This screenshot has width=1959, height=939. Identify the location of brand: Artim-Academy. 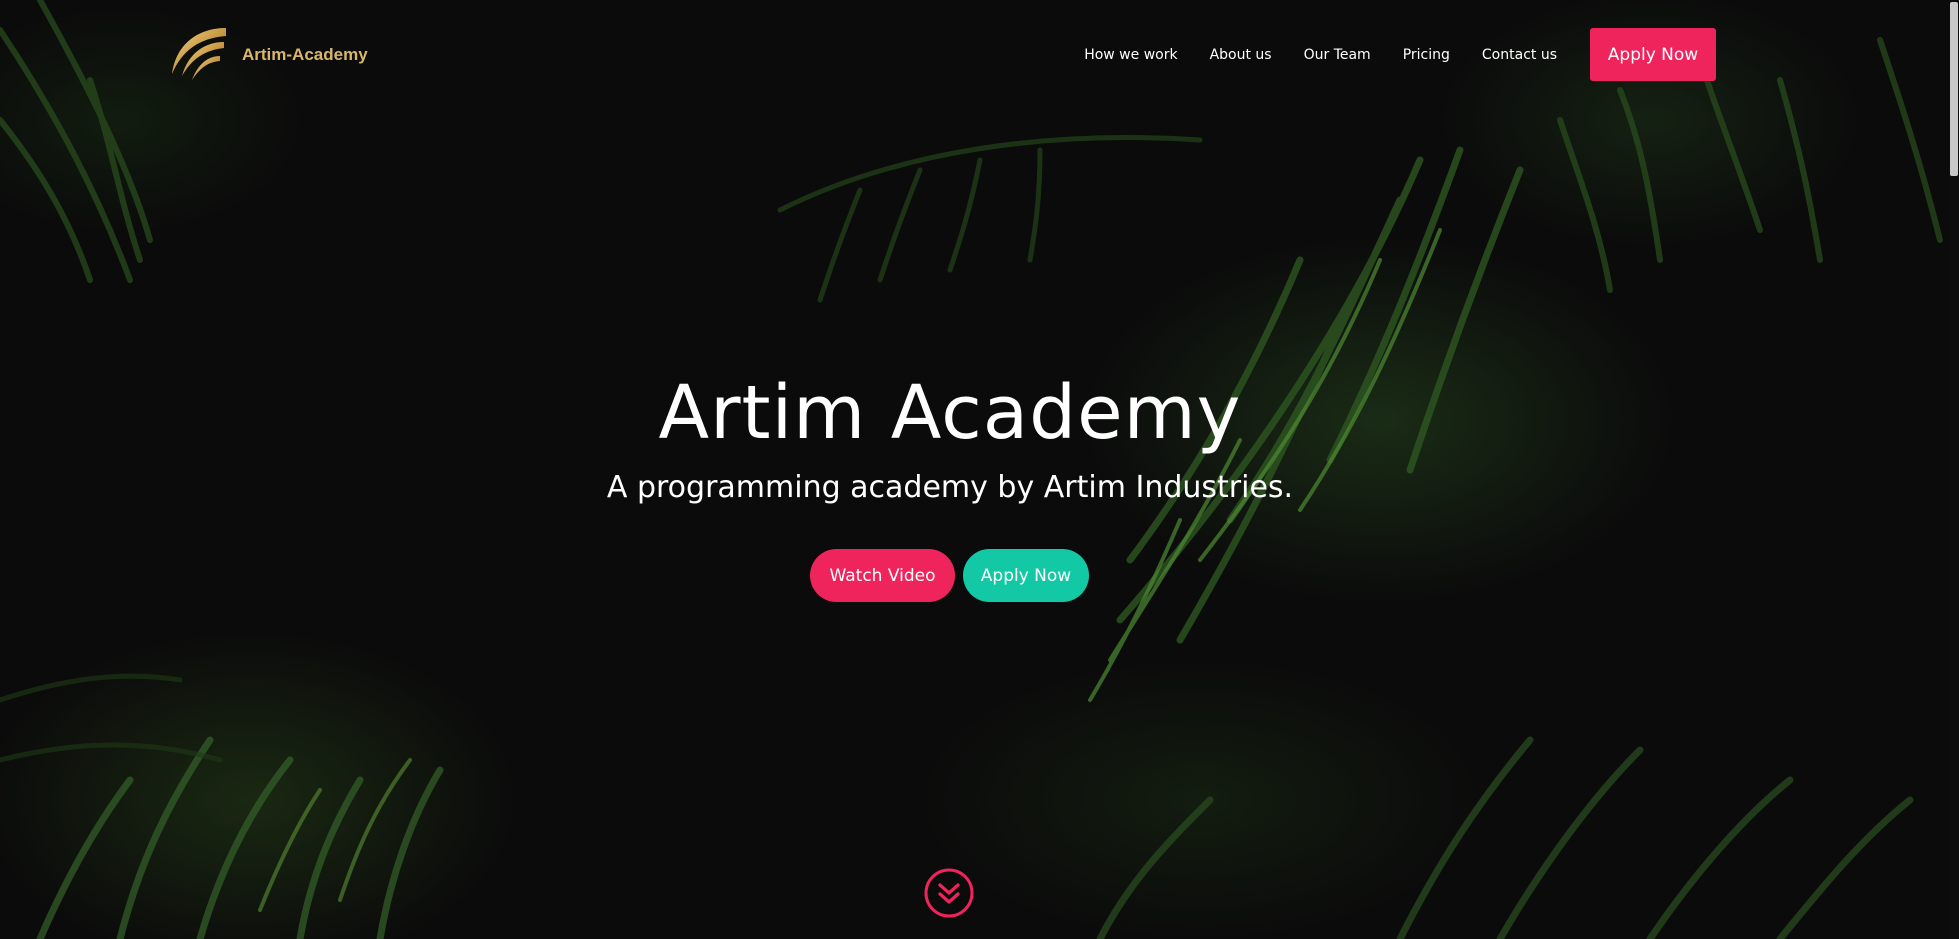
(268, 55).